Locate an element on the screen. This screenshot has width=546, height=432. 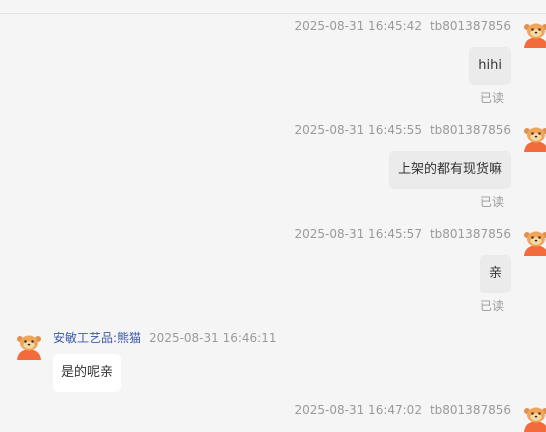
message-time: 2025-08-31 16:45:42 is located at coordinates (358, 26).